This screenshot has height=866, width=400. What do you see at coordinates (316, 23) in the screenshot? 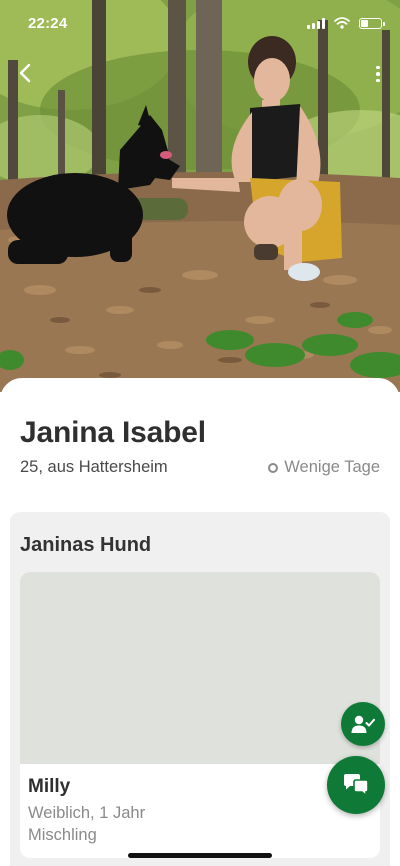
I see `signal-icon` at bounding box center [316, 23].